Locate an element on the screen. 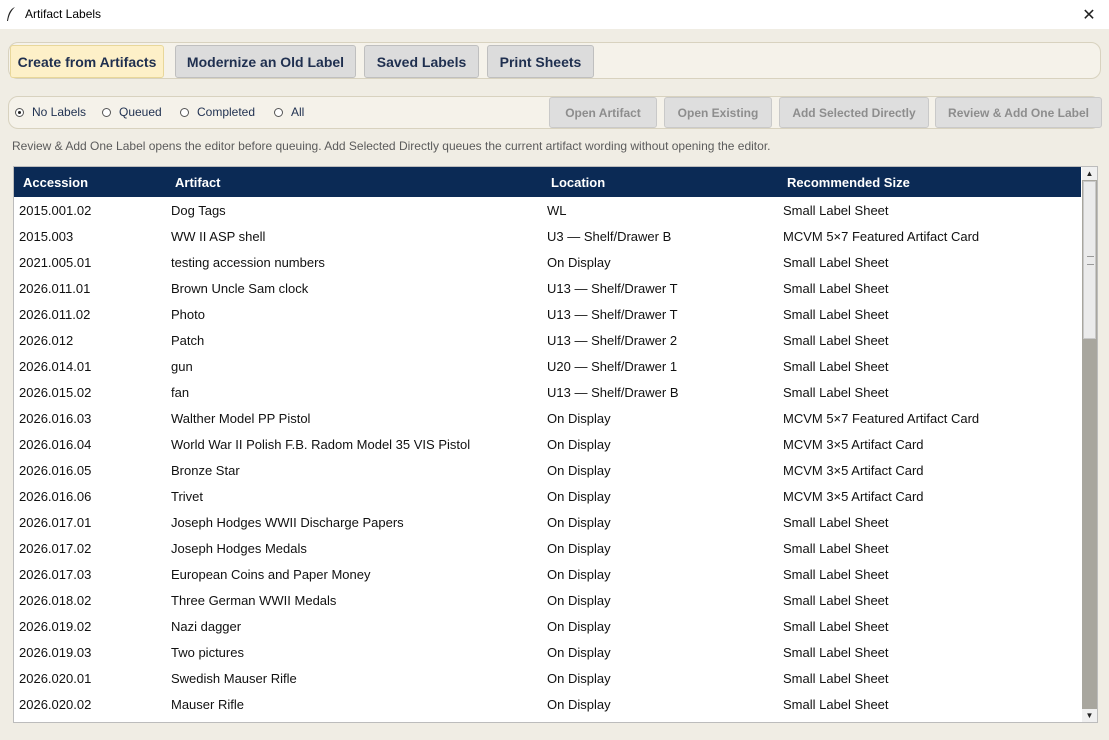 The width and height of the screenshot is (1109, 740). filter-no-labels-radio: No Labels is located at coordinates (50, 112).